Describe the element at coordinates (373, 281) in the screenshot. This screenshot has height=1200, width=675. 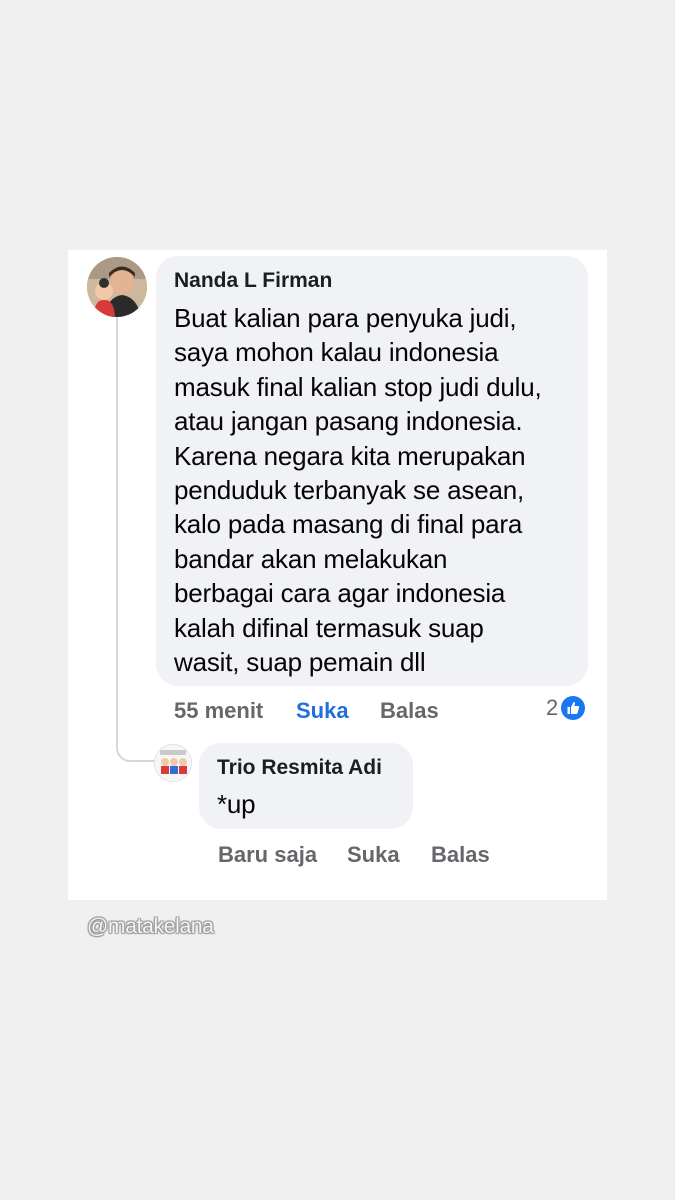
I see `comment-author-name: Nanda L Firman` at that location.